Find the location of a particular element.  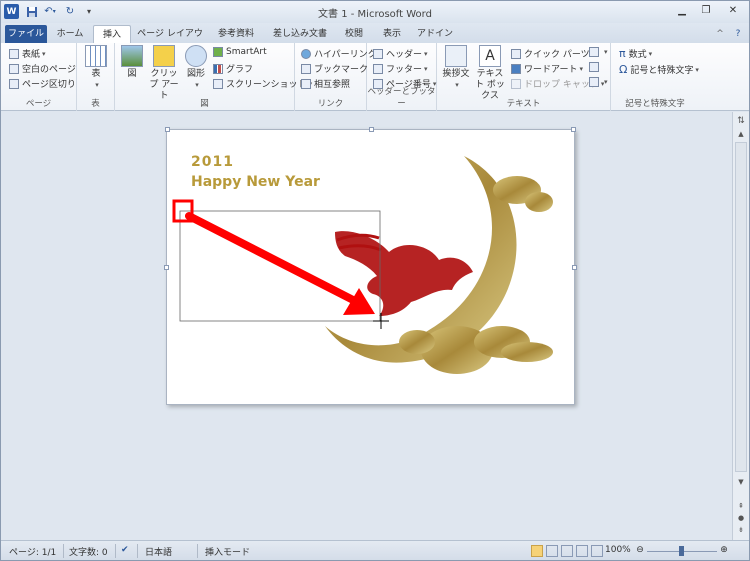

vertical-scrollbar: ⇅ ▲ ▼ ⇞ ● ⇟ is located at coordinates (740, 326).